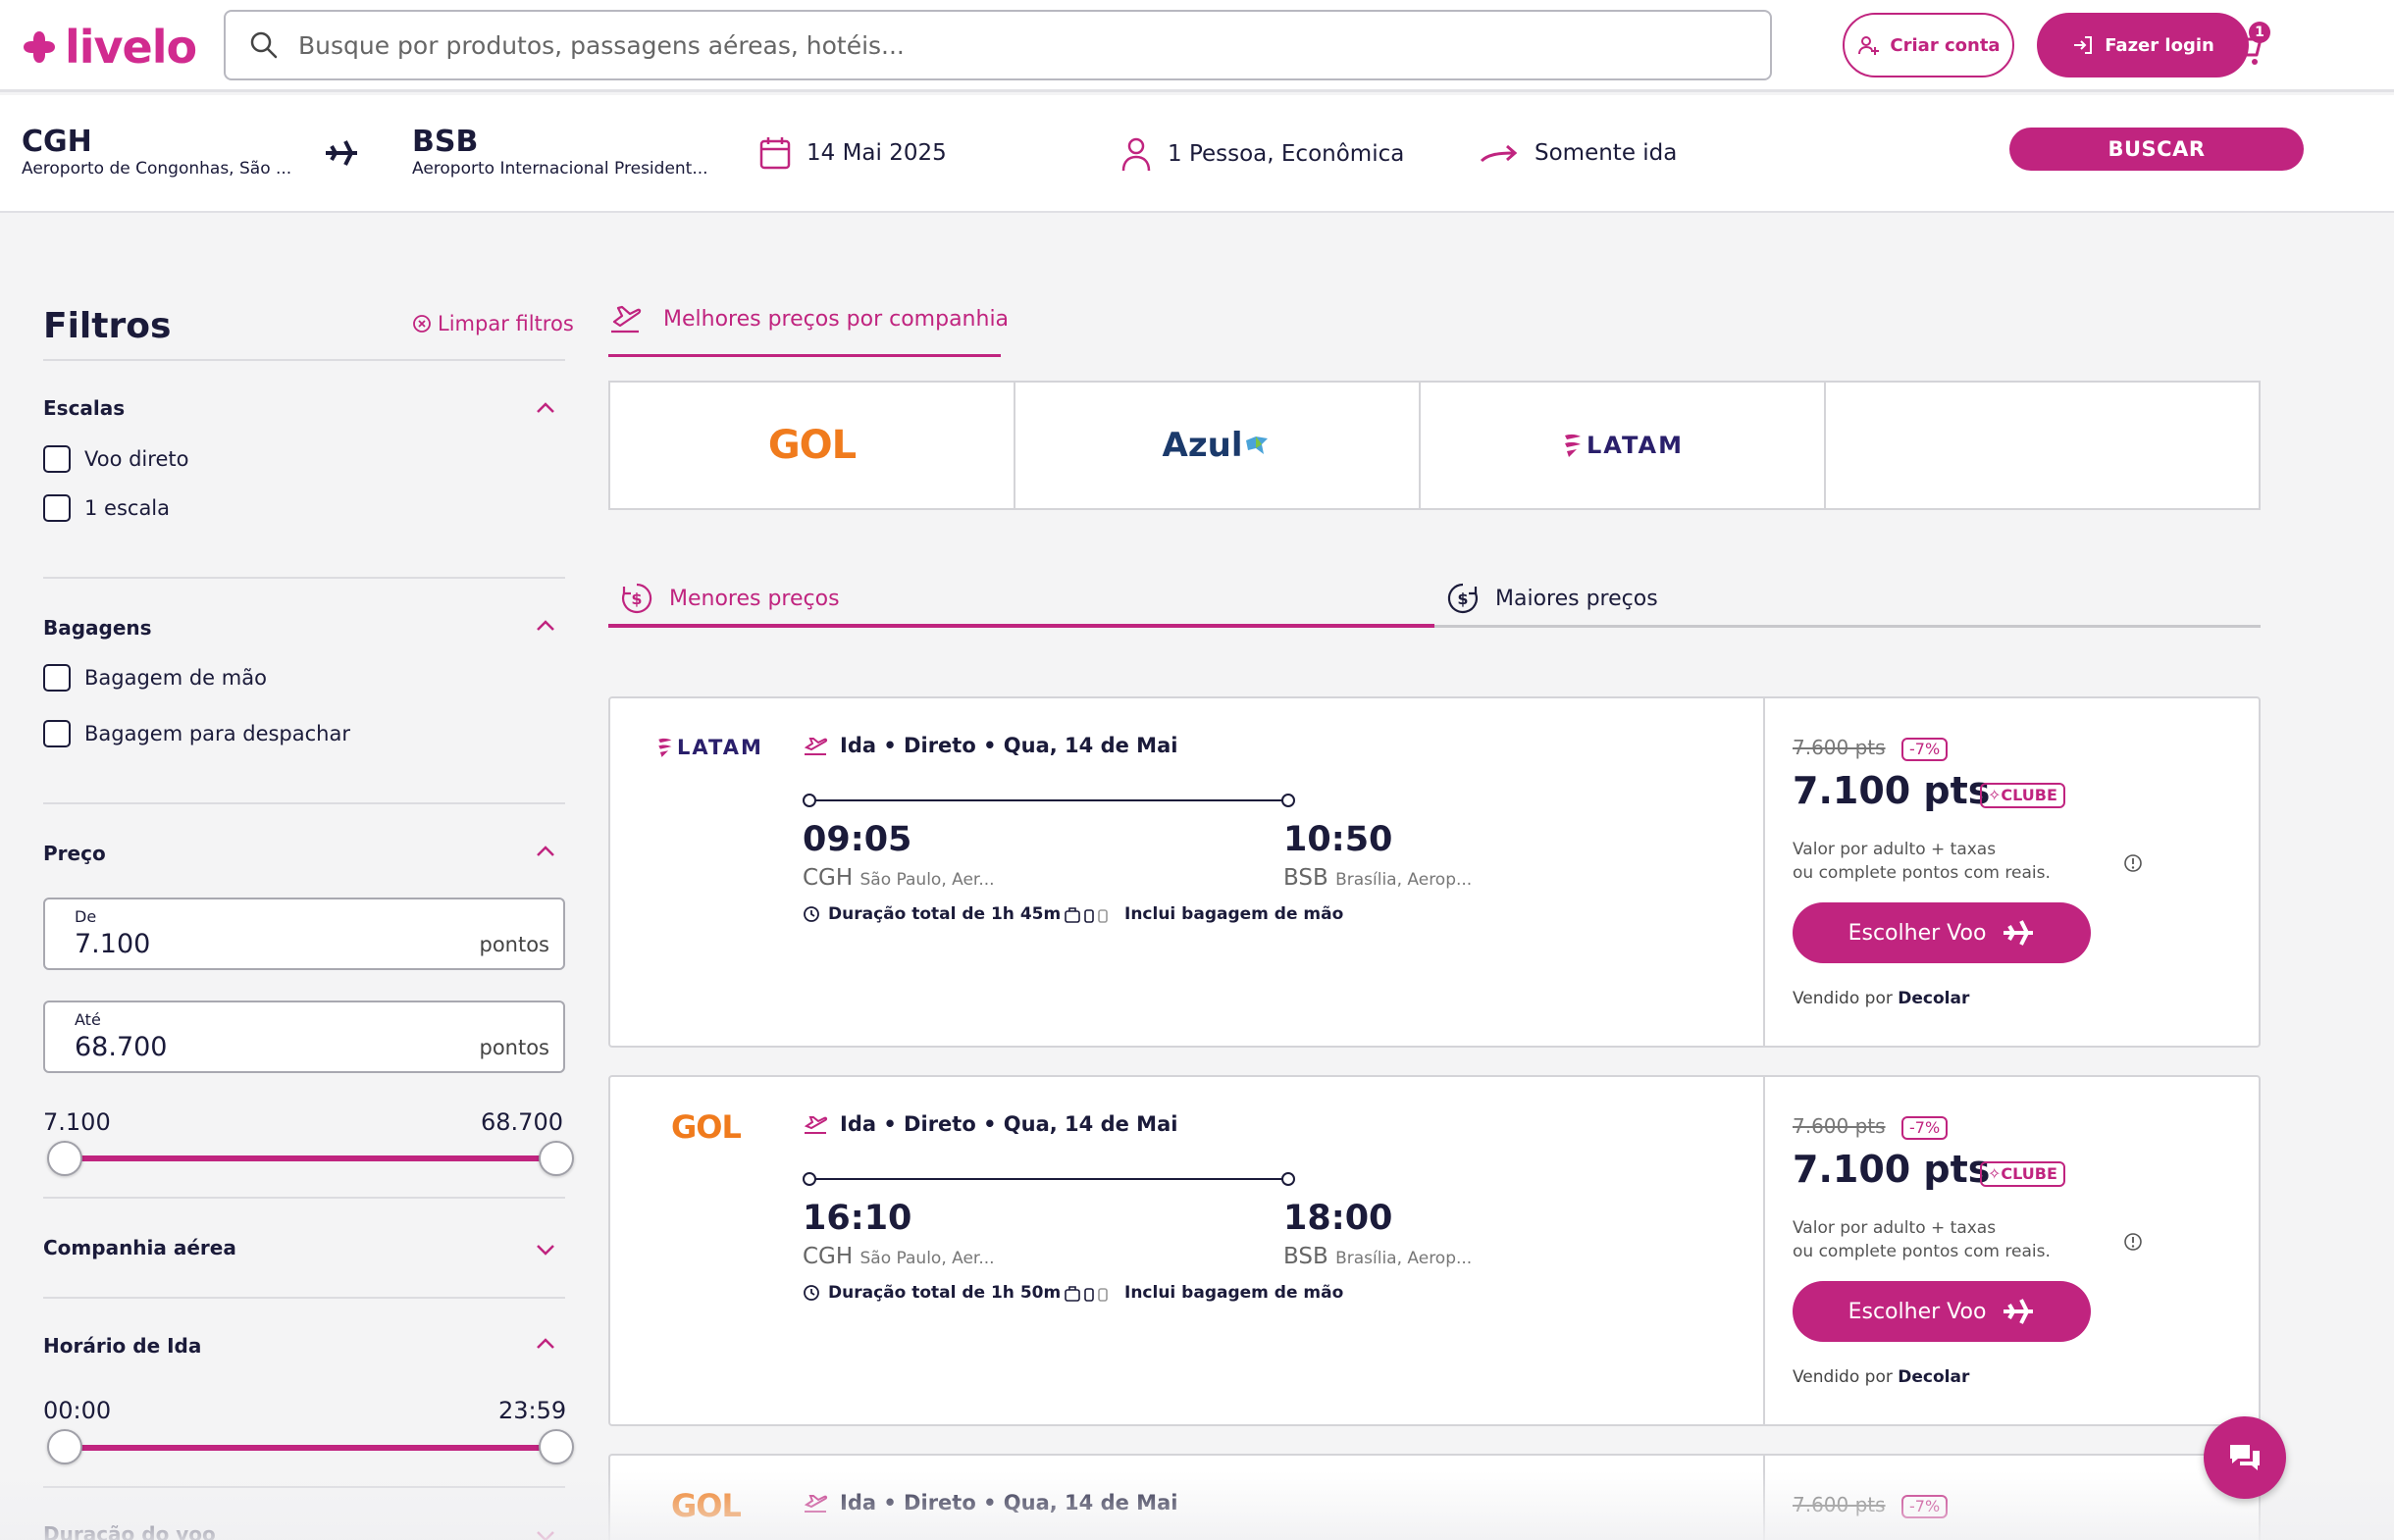 The width and height of the screenshot is (2394, 1540). What do you see at coordinates (310, 1158) in the screenshot?
I see `price-slider-track` at bounding box center [310, 1158].